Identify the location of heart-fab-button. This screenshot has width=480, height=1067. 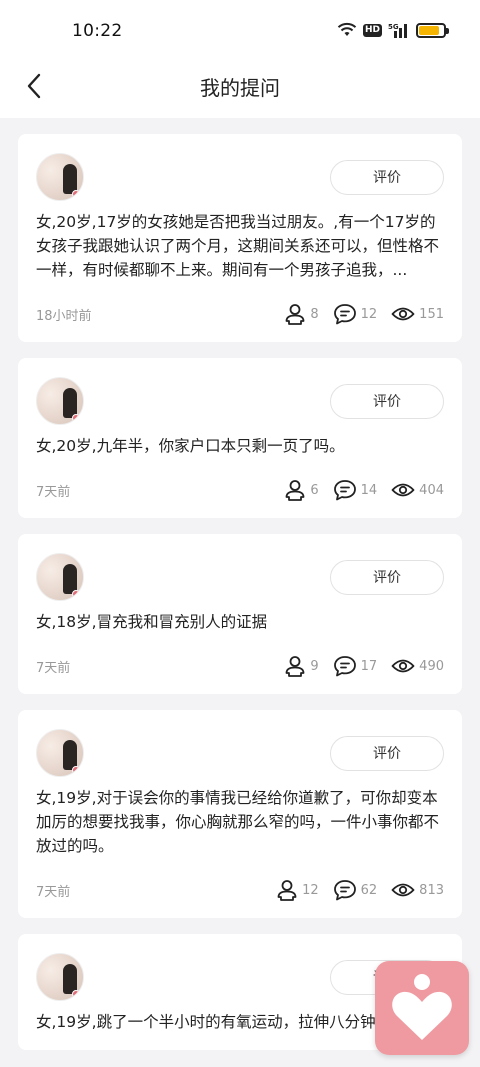
(422, 1008).